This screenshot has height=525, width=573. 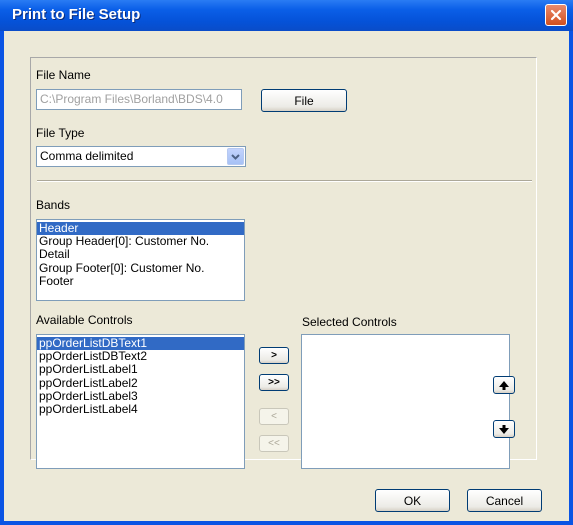 What do you see at coordinates (60, 133) in the screenshot?
I see `file-type-label: File Type` at bounding box center [60, 133].